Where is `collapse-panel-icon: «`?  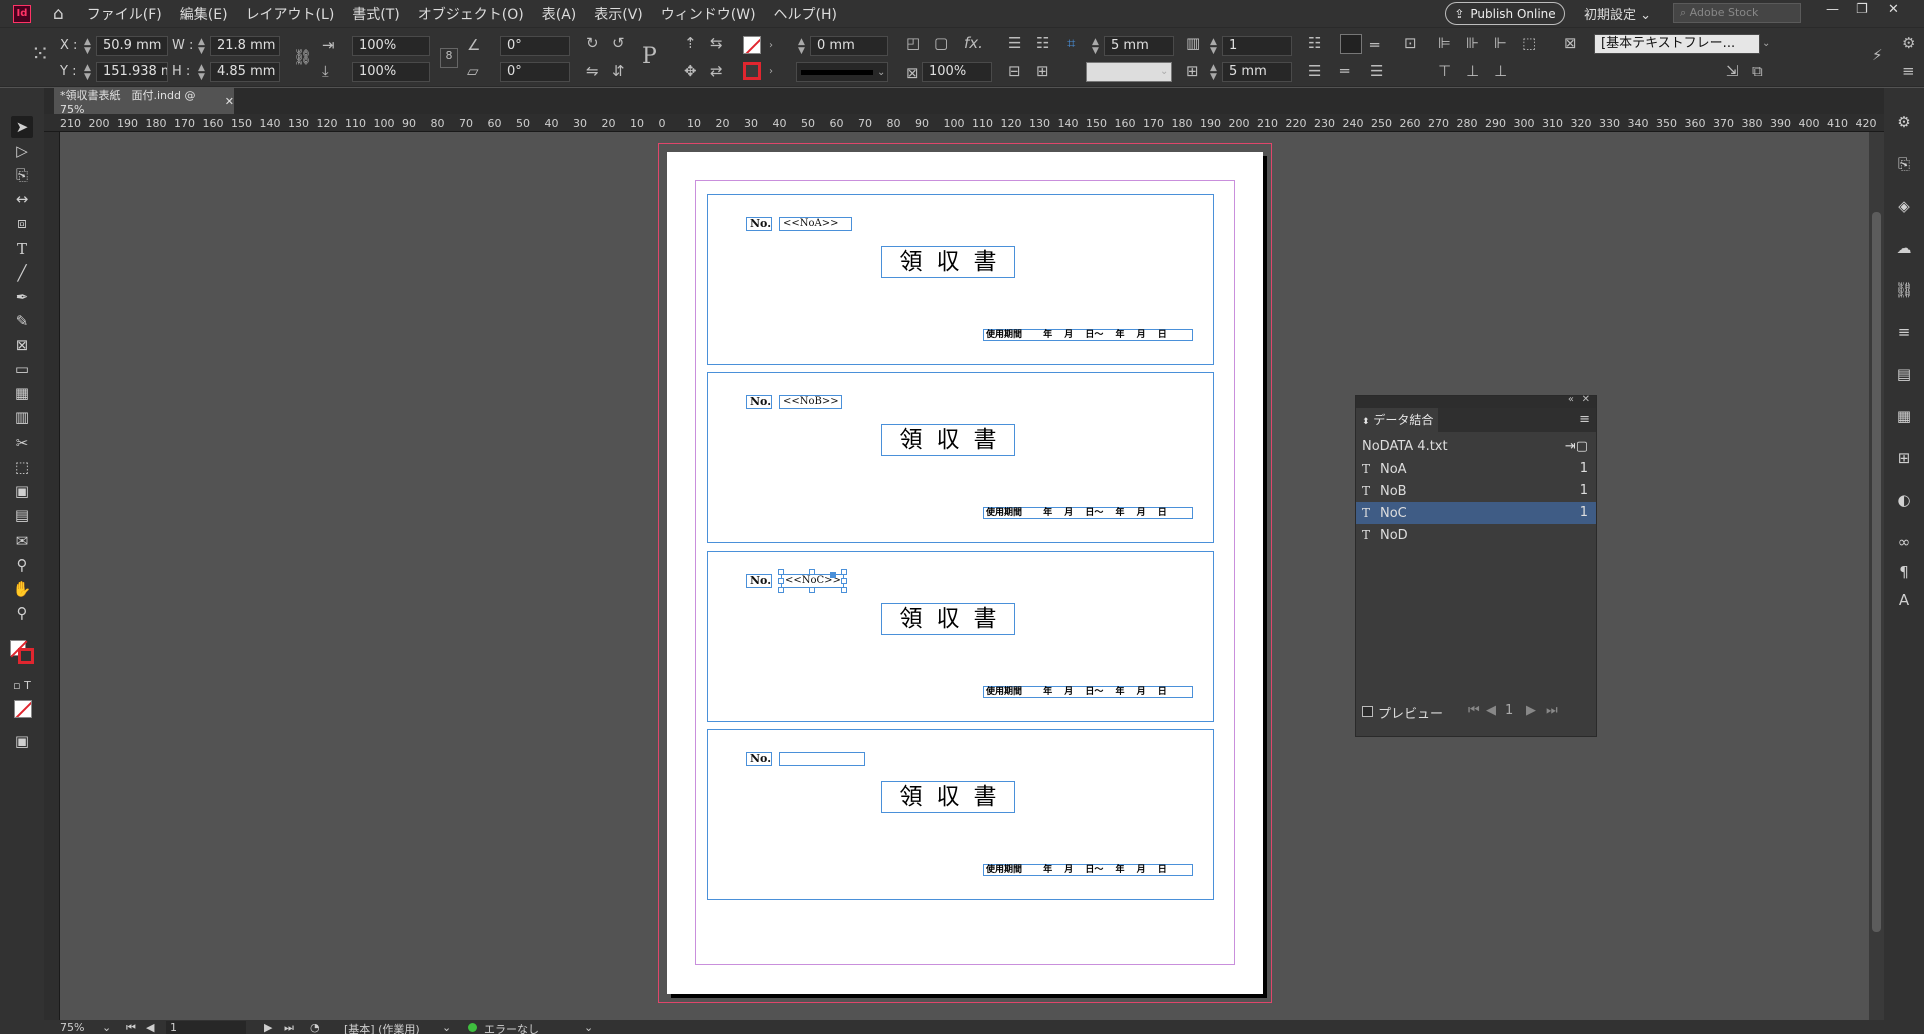
collapse-panel-icon: « is located at coordinates (1571, 399).